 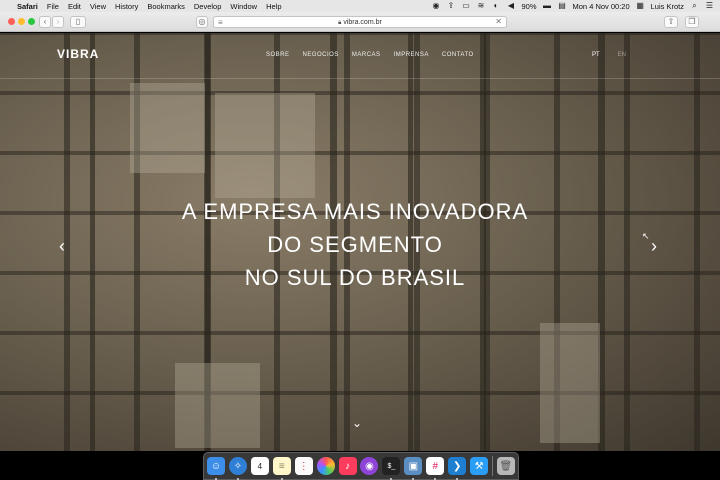 I want to click on menu-window: Window, so click(x=243, y=6).